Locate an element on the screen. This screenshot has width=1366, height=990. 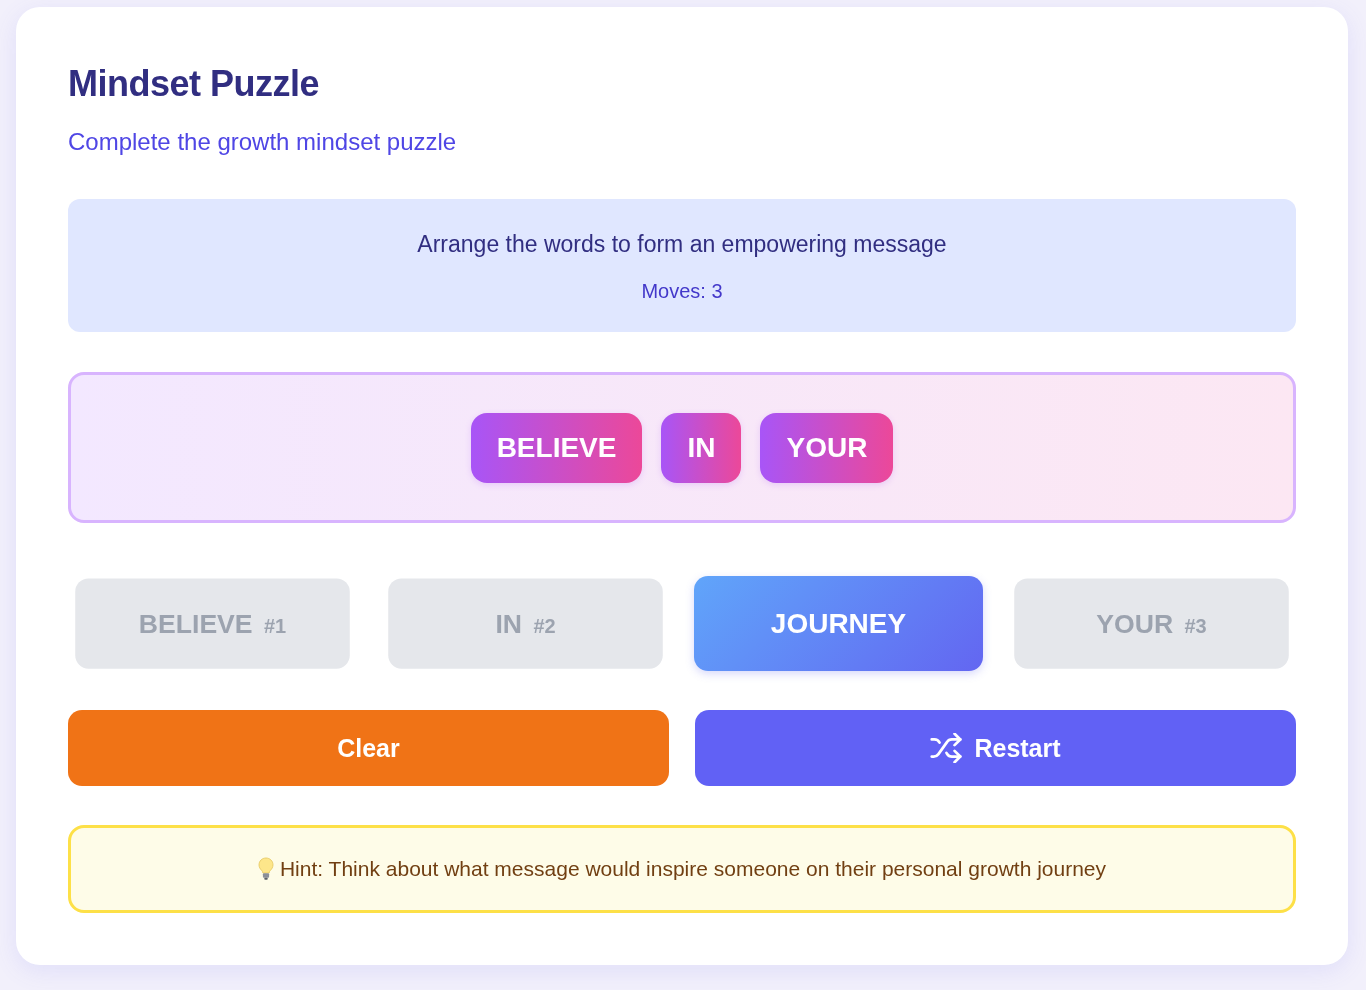
restart-button: Restart is located at coordinates (995, 748).